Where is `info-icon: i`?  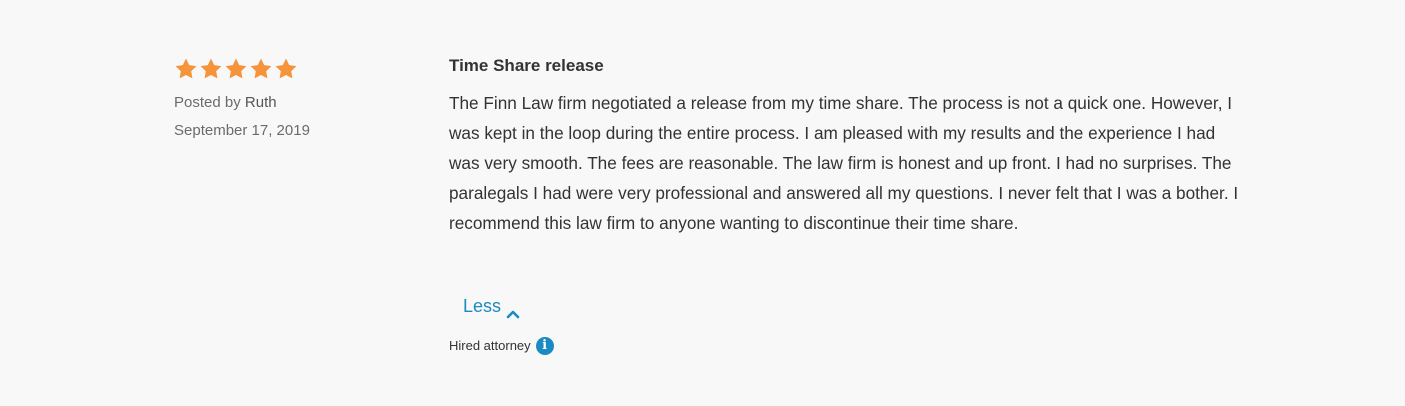
info-icon: i is located at coordinates (544, 346).